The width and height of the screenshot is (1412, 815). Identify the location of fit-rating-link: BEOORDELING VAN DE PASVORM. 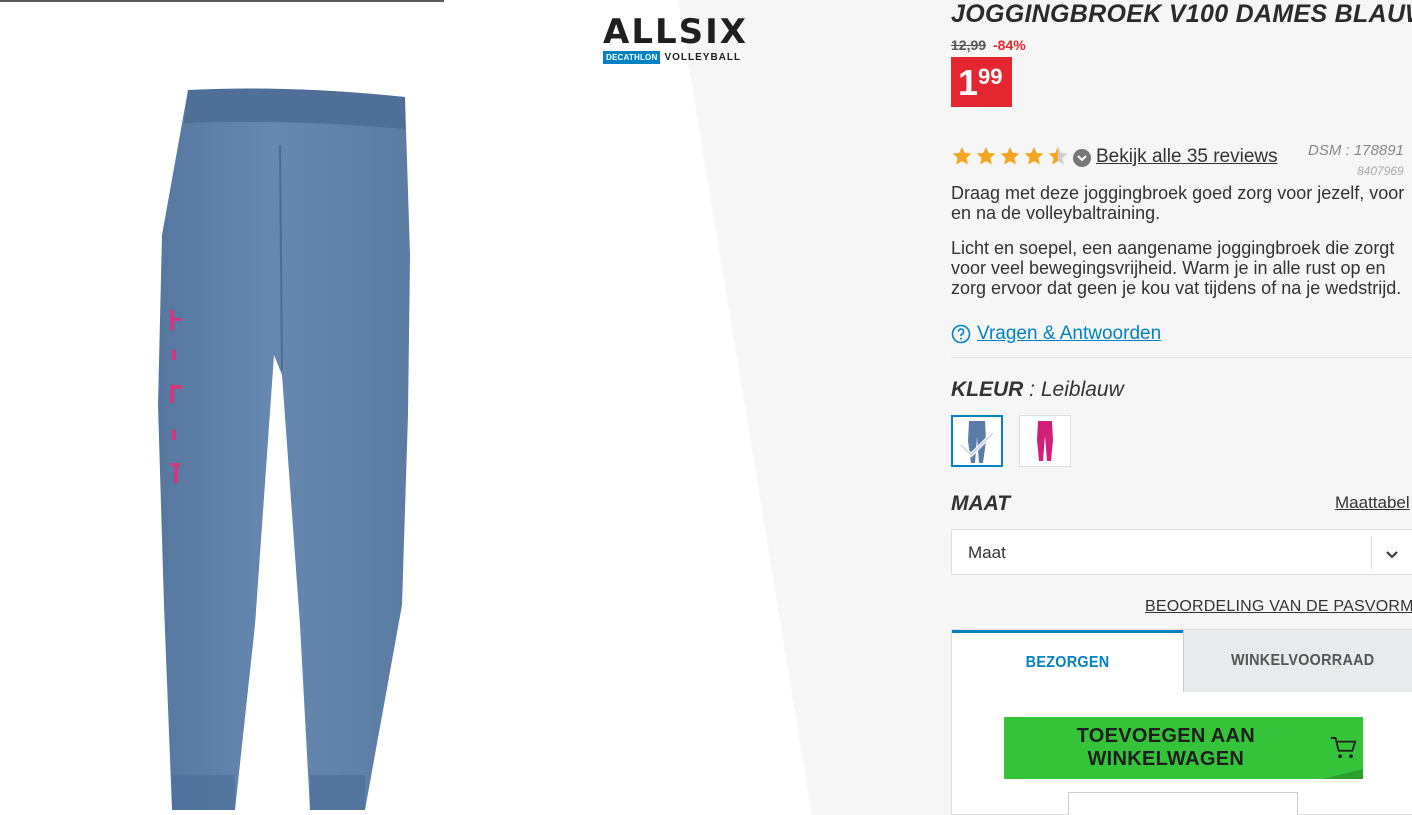
(1278, 607).